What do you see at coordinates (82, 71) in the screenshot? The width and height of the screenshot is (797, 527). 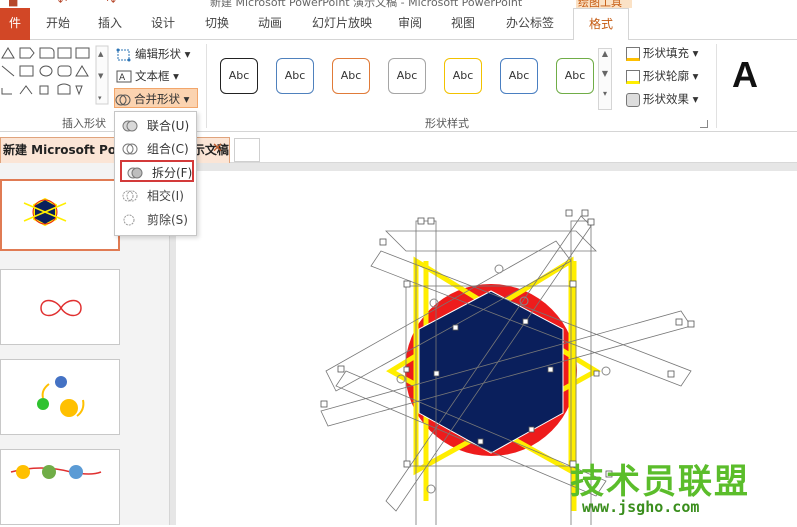 I see `triangle2-shape-icon` at bounding box center [82, 71].